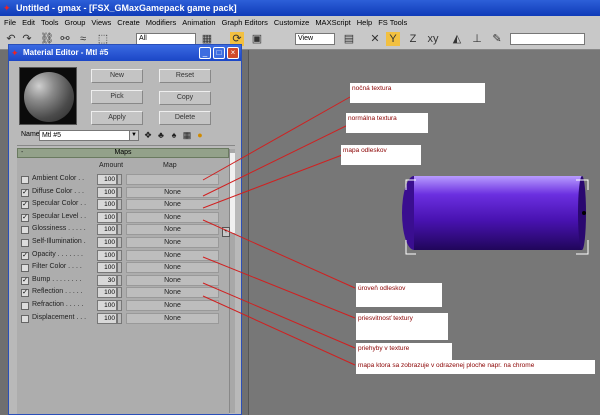  Describe the element at coordinates (399, 295) in the screenshot. I see `annotation-specular-level: úroveň odleskov` at that location.